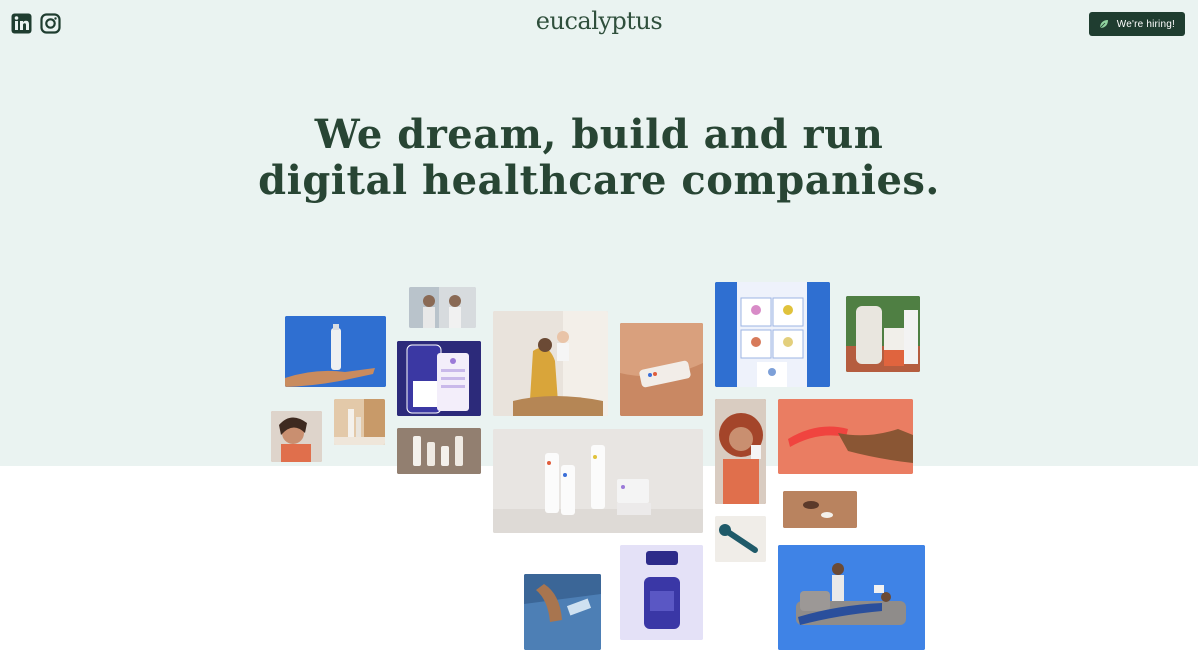  What do you see at coordinates (851, 597) in the screenshot?
I see `photo-couple-sofa` at bounding box center [851, 597].